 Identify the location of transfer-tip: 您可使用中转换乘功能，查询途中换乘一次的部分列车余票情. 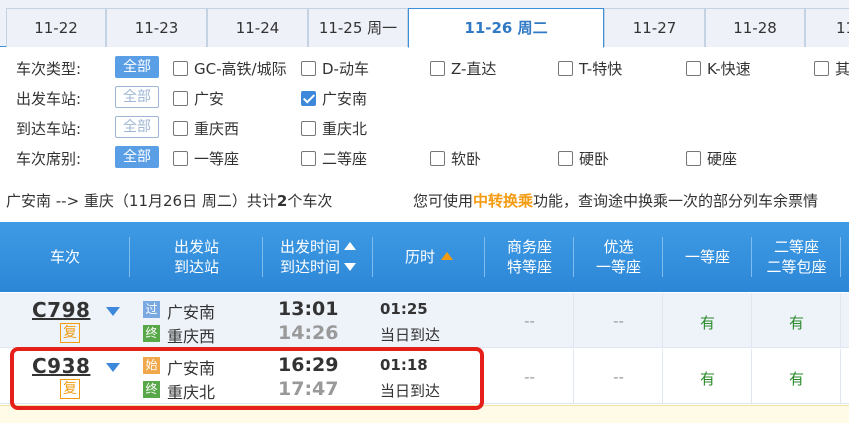
(616, 201).